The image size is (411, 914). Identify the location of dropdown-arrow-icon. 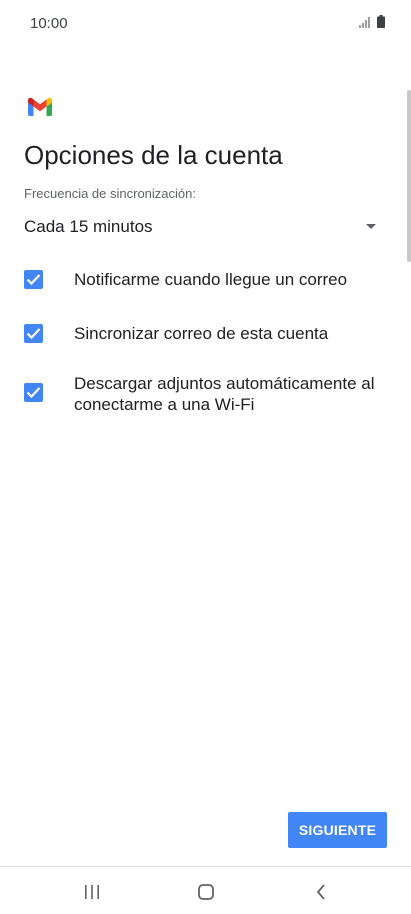
(371, 226).